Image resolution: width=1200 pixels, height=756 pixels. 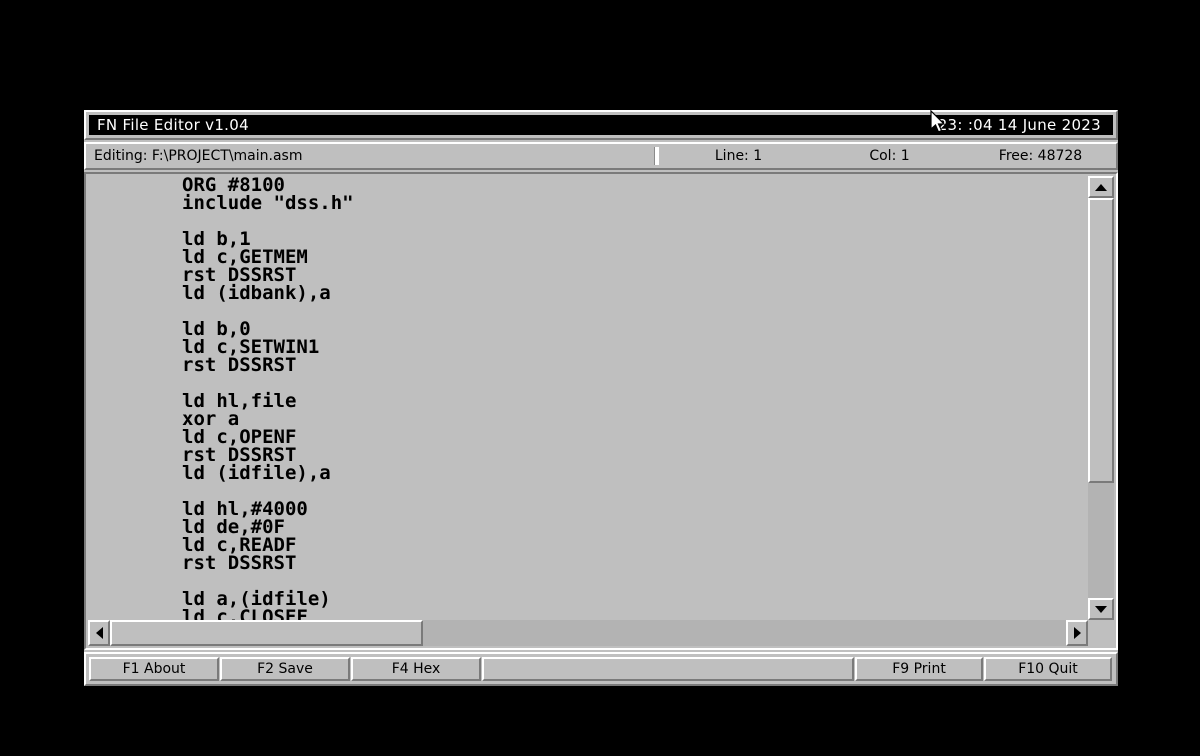 What do you see at coordinates (1101, 340) in the screenshot?
I see `vertical-scroll-thumb` at bounding box center [1101, 340].